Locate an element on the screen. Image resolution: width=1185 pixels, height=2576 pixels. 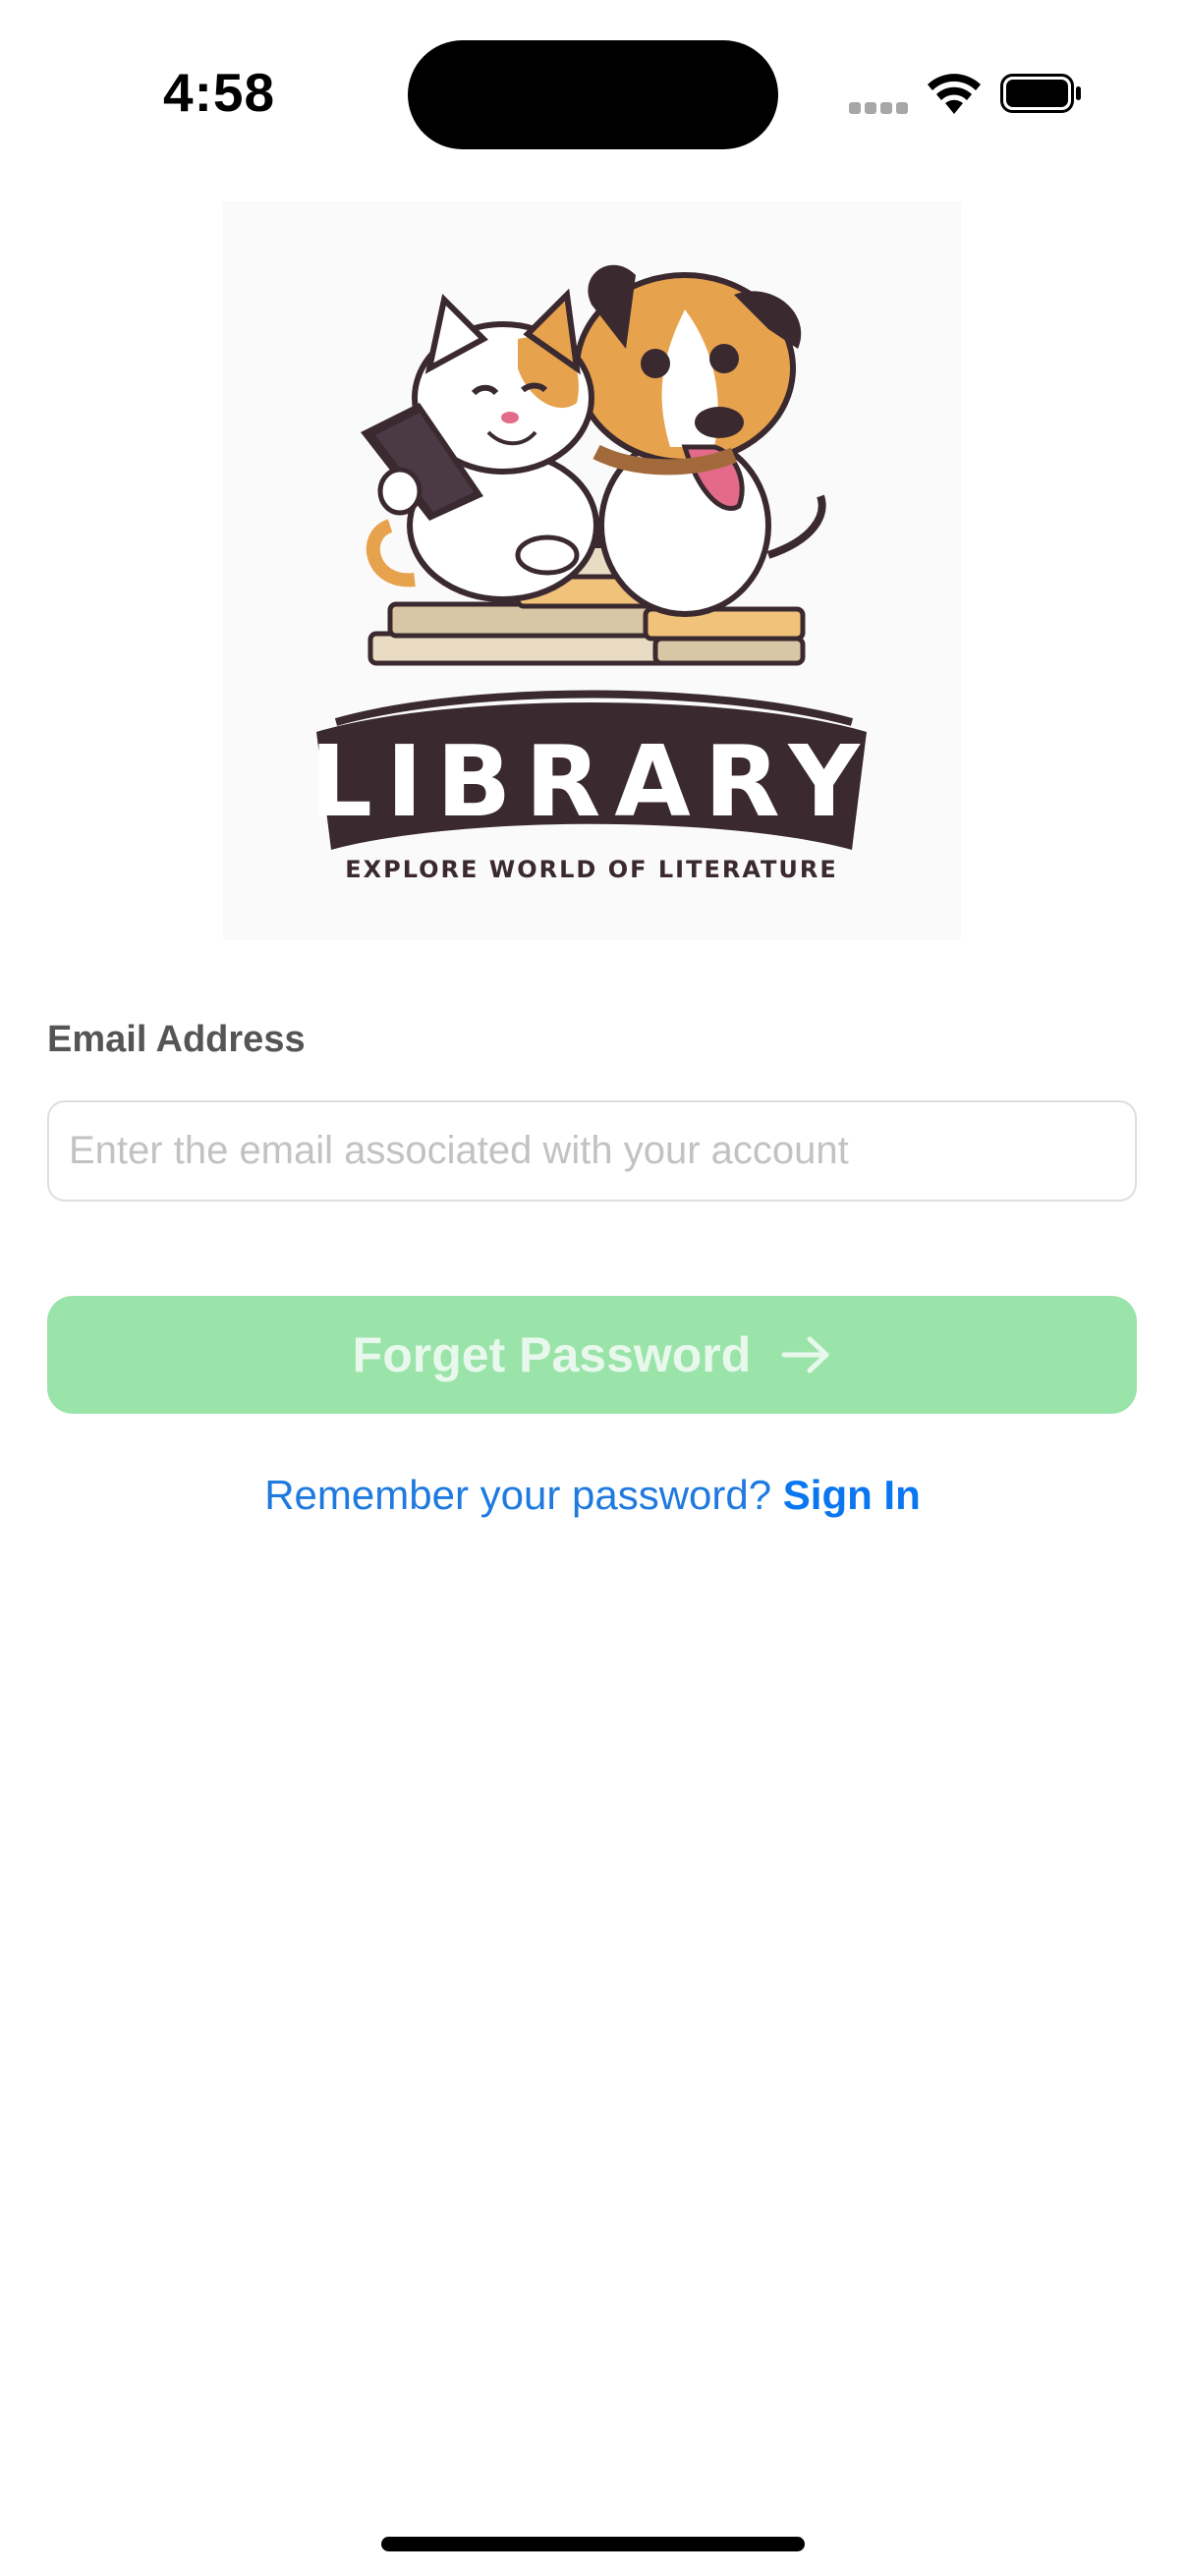
arrow-right-icon is located at coordinates (805, 1354).